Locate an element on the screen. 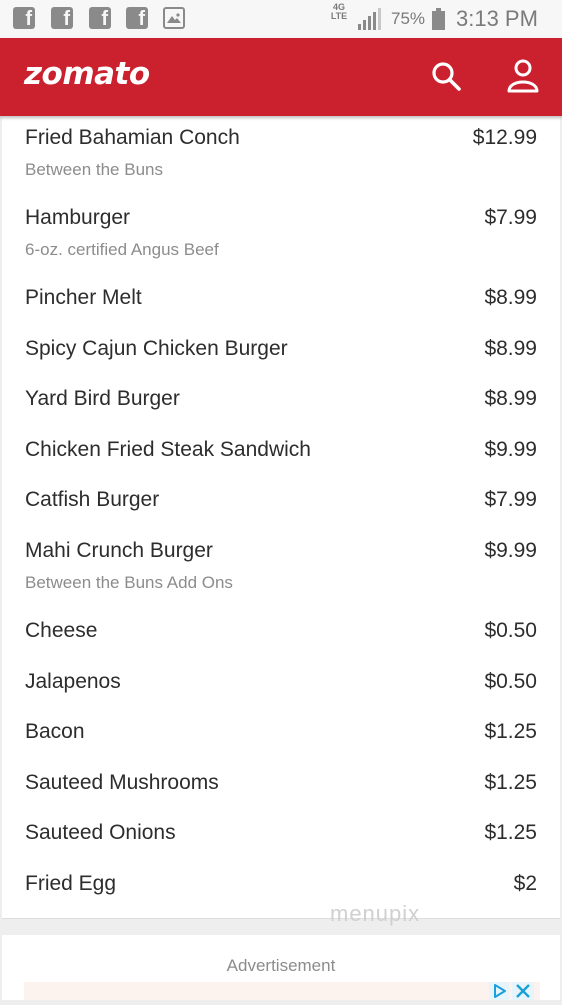 The width and height of the screenshot is (562, 1005). close-icon is located at coordinates (523, 991).